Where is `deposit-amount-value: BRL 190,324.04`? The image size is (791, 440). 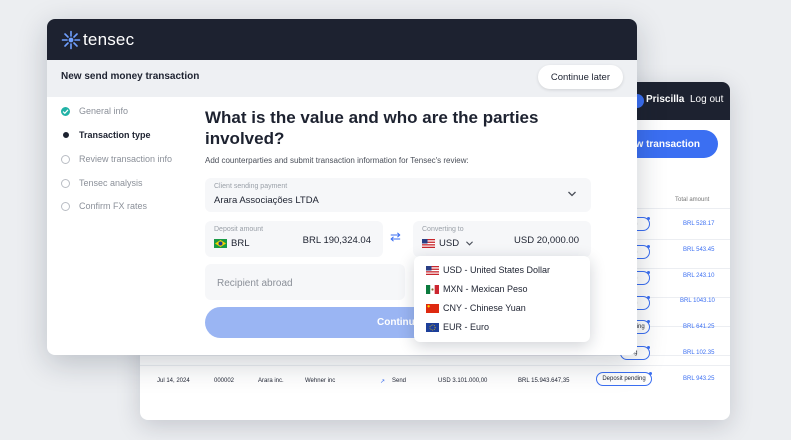 deposit-amount-value: BRL 190,324.04 is located at coordinates (336, 240).